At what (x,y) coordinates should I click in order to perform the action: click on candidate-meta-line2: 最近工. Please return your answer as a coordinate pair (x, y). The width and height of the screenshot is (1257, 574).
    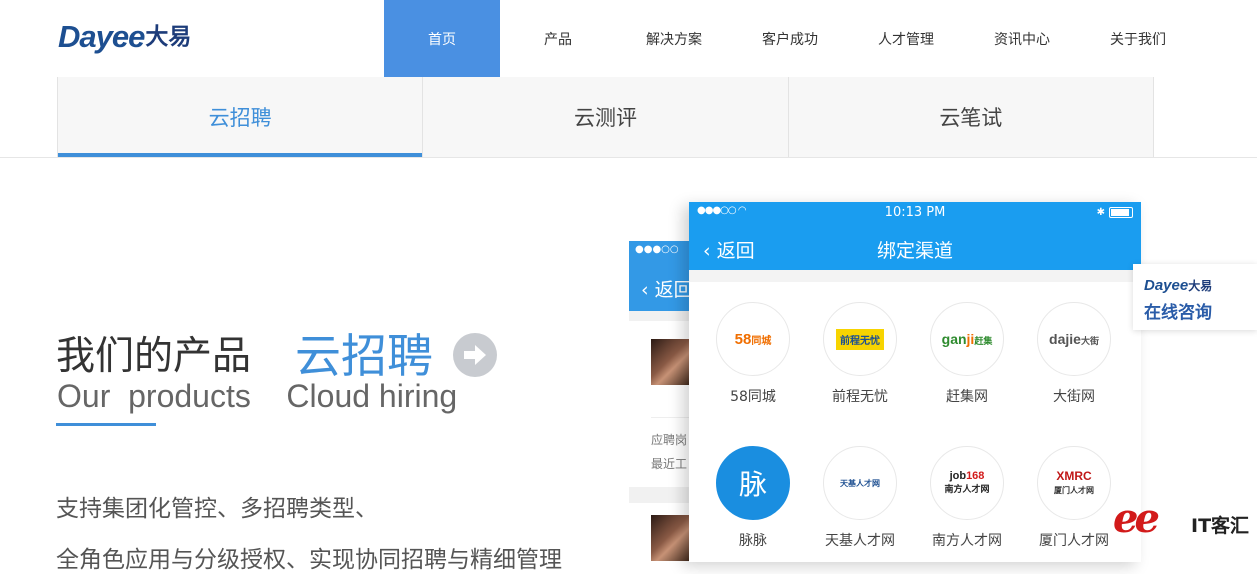
    Looking at the image, I should click on (669, 464).